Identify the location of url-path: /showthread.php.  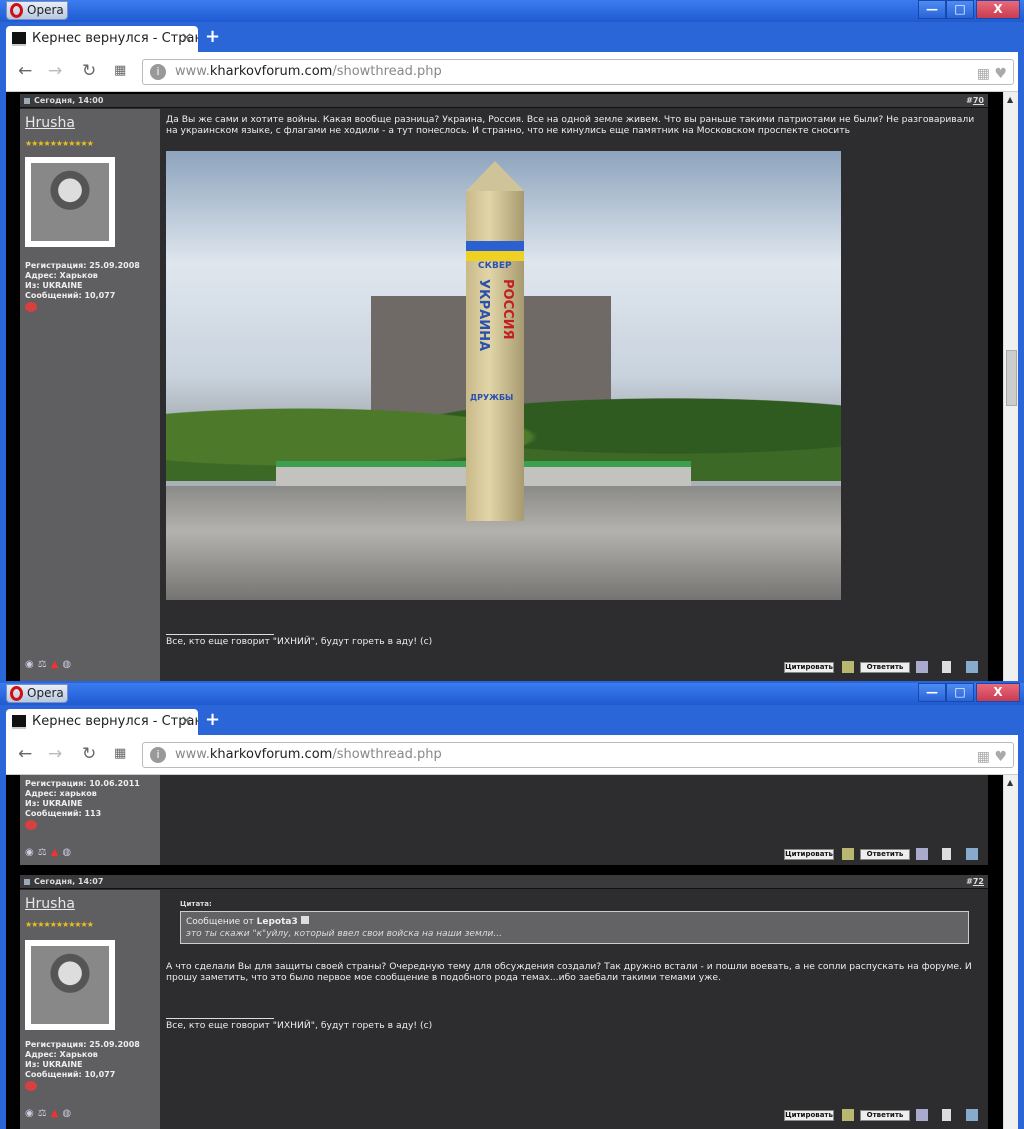
(387, 754).